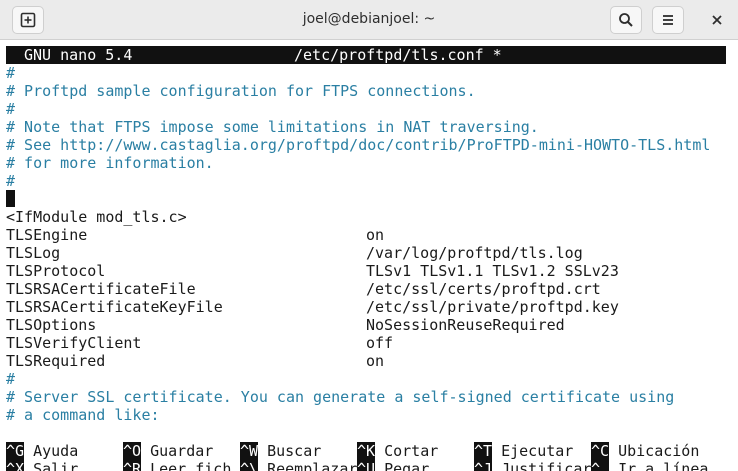 The height and width of the screenshot is (471, 738). Describe the element at coordinates (110, 163) in the screenshot. I see `comment-line: # for more information.` at that location.